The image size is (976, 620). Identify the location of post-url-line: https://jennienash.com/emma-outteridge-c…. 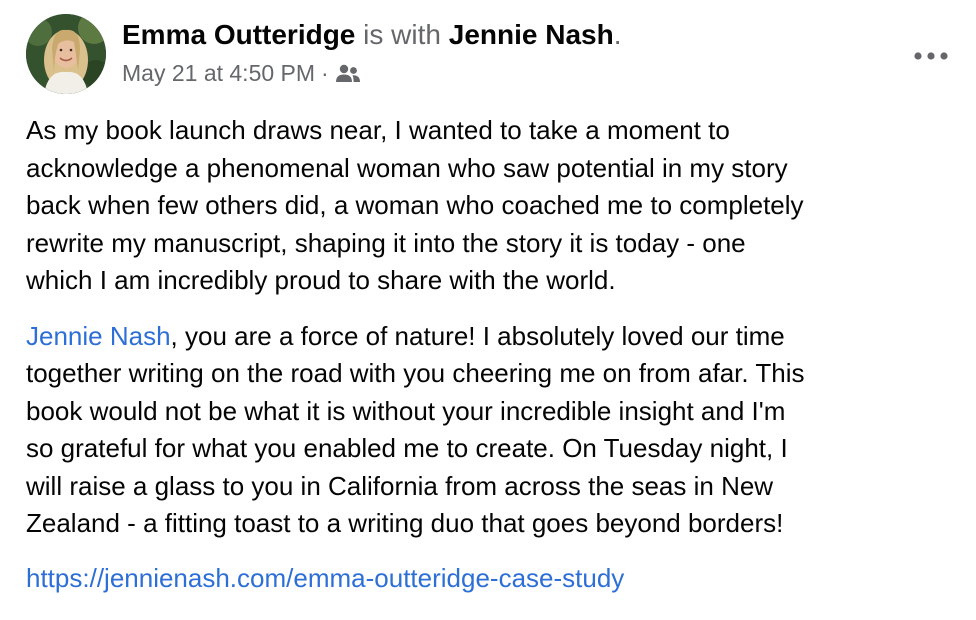
(325, 578).